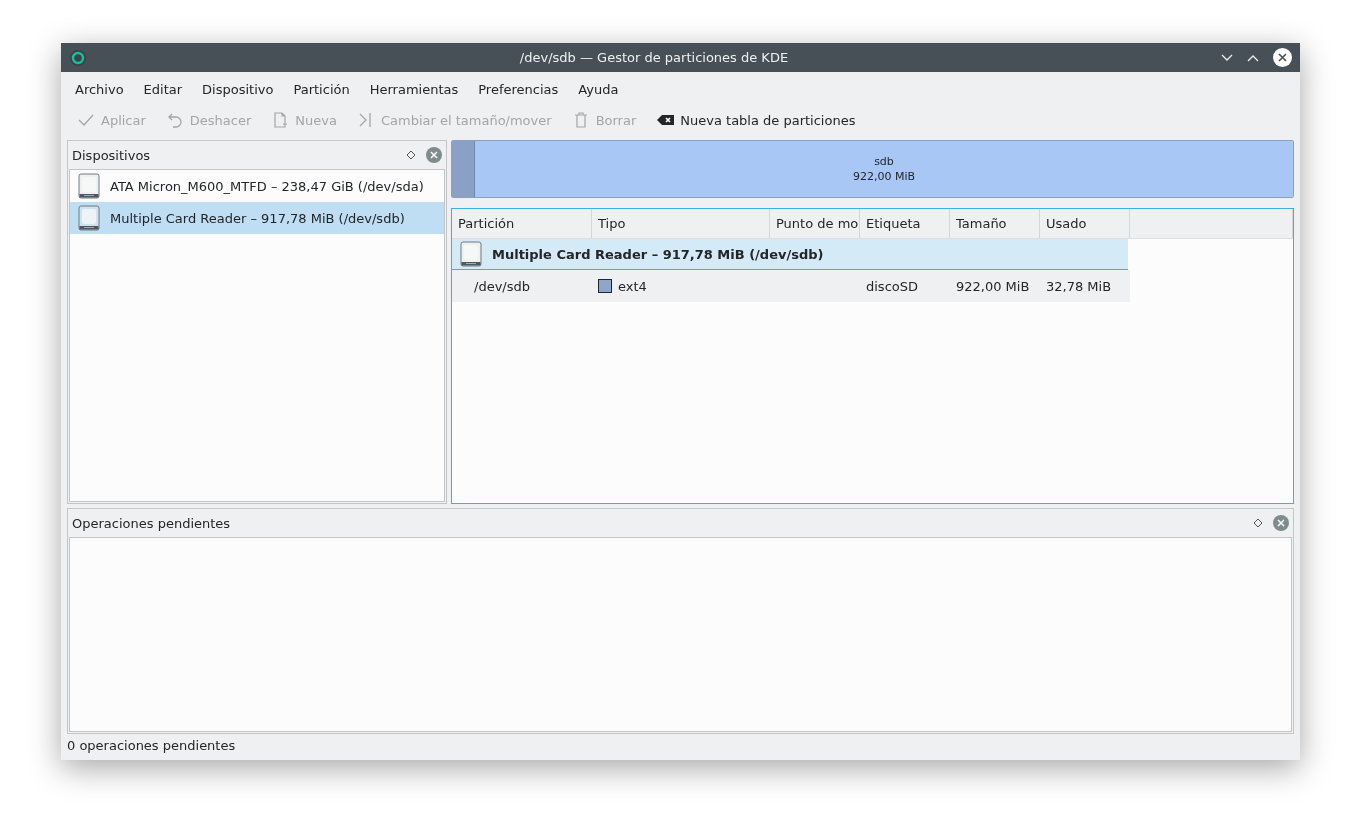  What do you see at coordinates (884, 161) in the screenshot?
I see `segment-label: sdb` at bounding box center [884, 161].